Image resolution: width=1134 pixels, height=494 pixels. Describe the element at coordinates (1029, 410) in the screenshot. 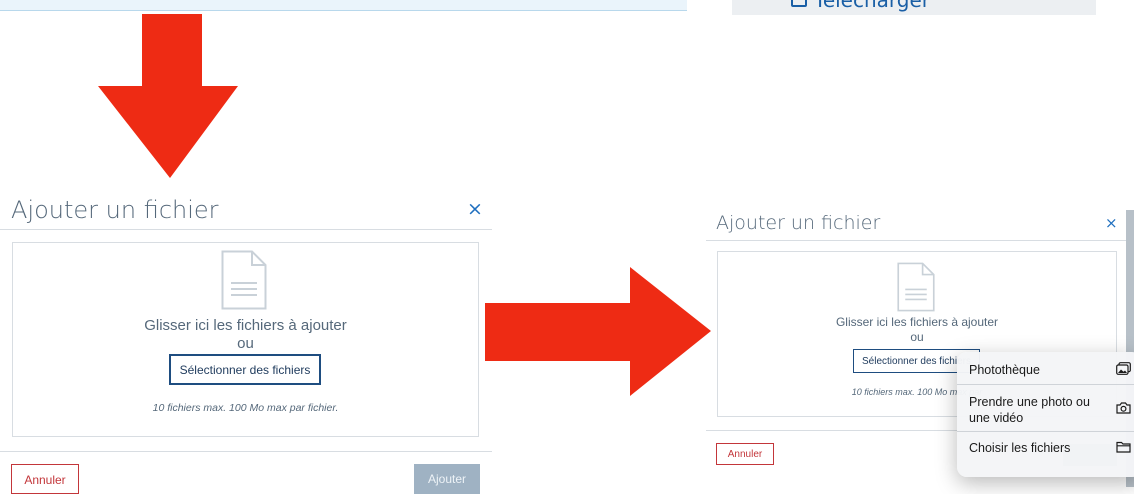

I see `menu-item-label: Prendre une photo ou une vidéo` at that location.